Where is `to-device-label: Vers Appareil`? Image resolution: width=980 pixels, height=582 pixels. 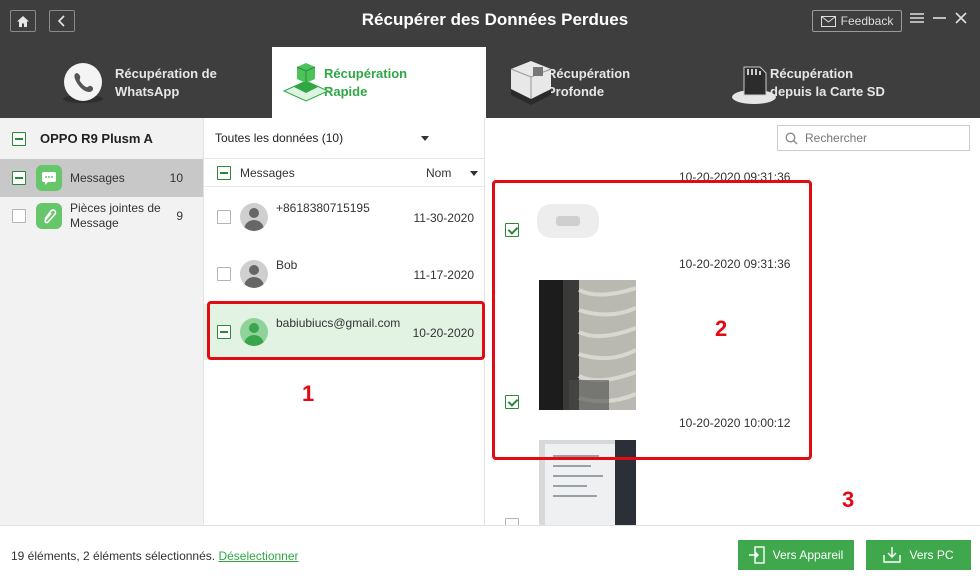 to-device-label: Vers Appareil is located at coordinates (808, 555).